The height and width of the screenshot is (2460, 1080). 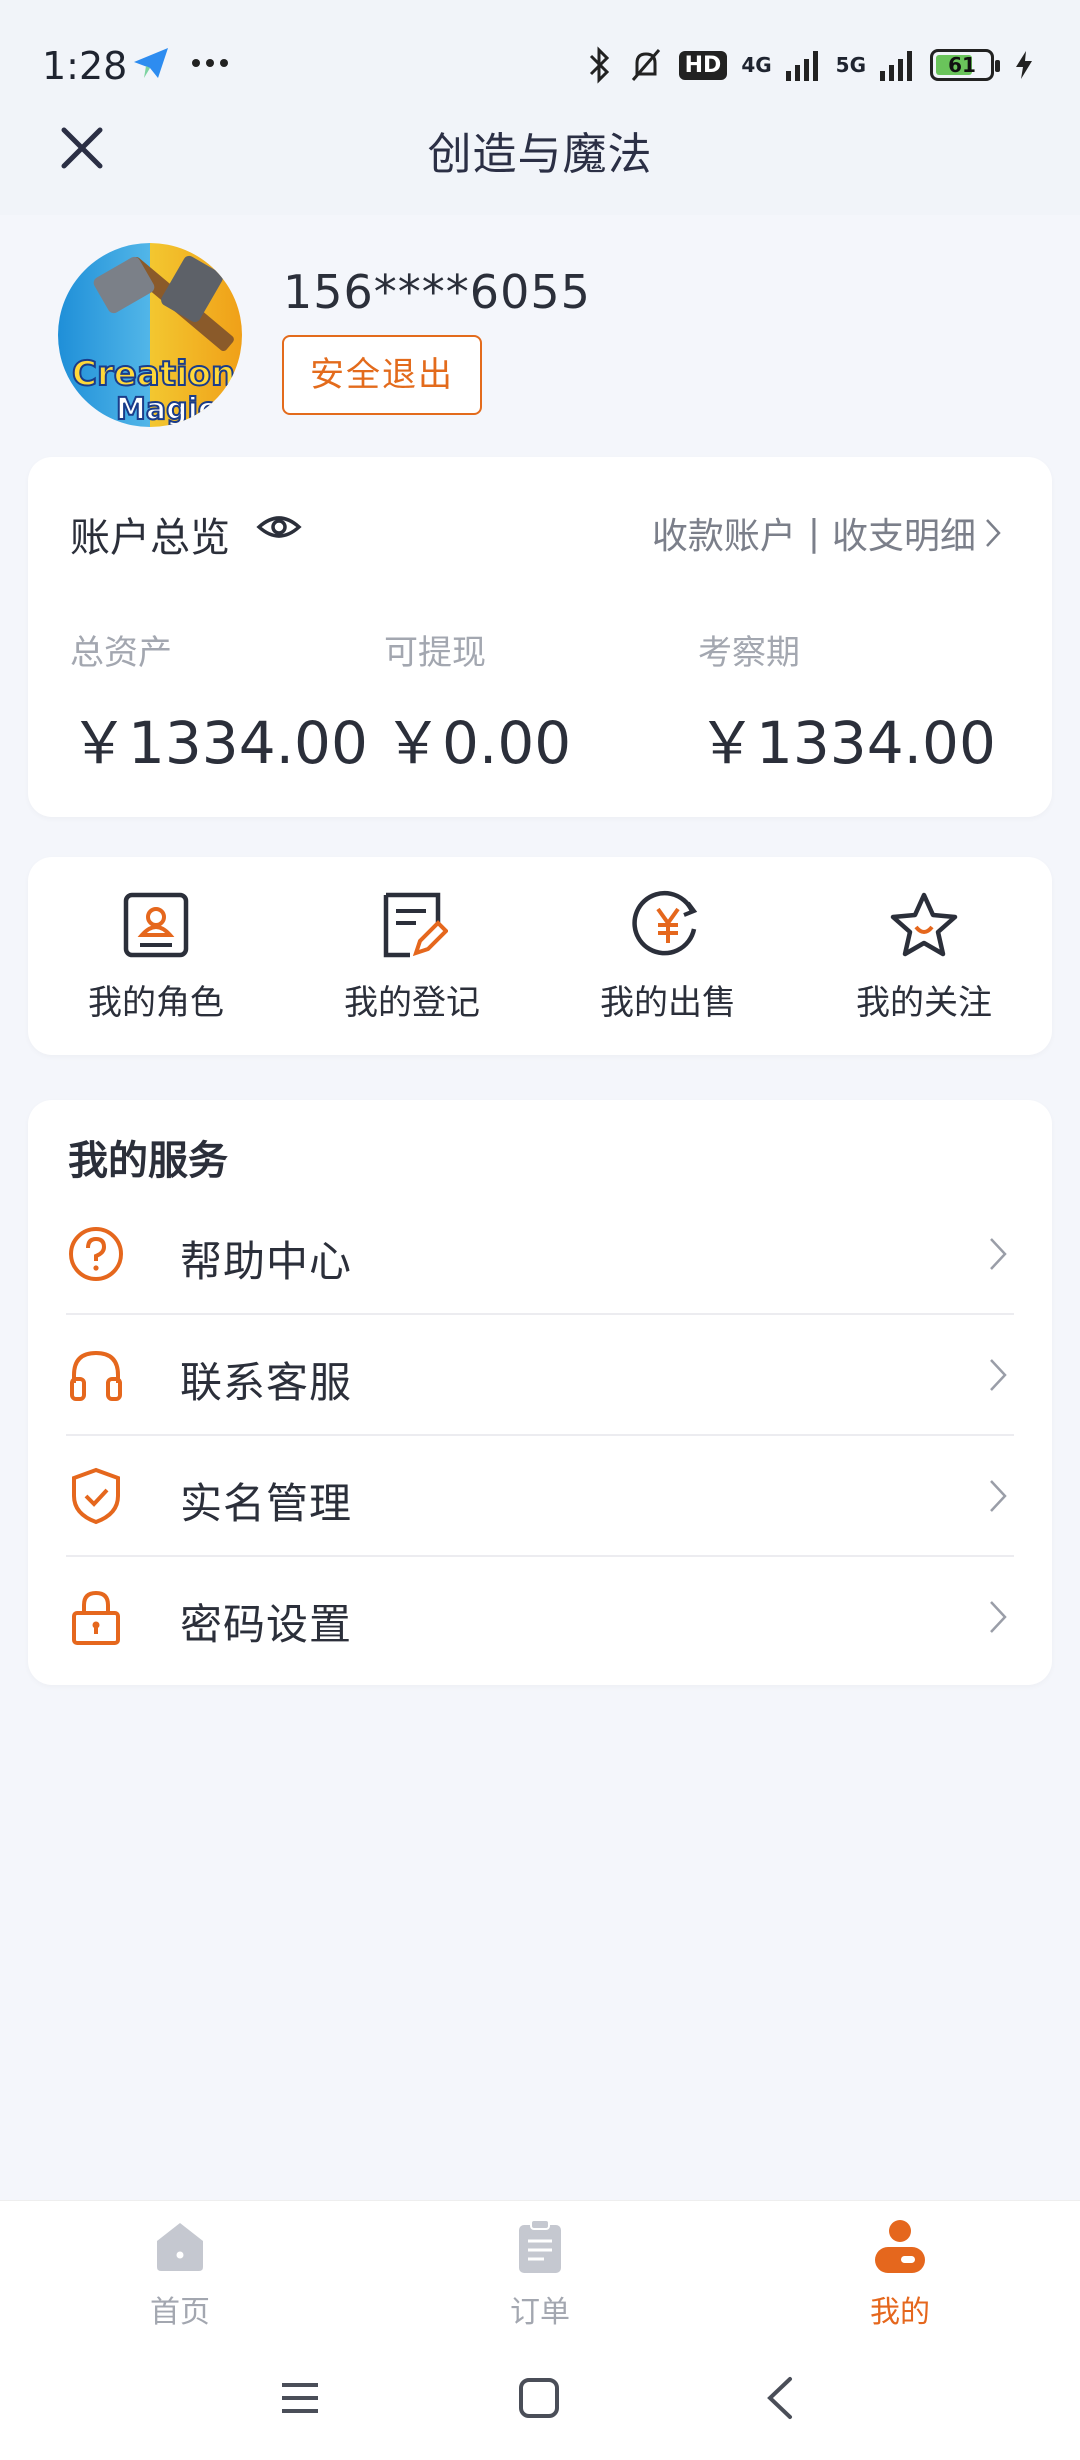 I want to click on avatar-caption-2: Magic, so click(x=166, y=409).